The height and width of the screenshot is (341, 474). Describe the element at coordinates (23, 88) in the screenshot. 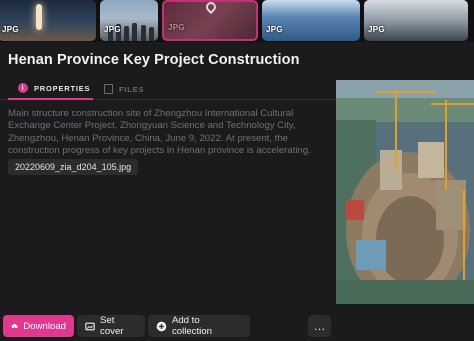

I see `info-icon: i` at that location.